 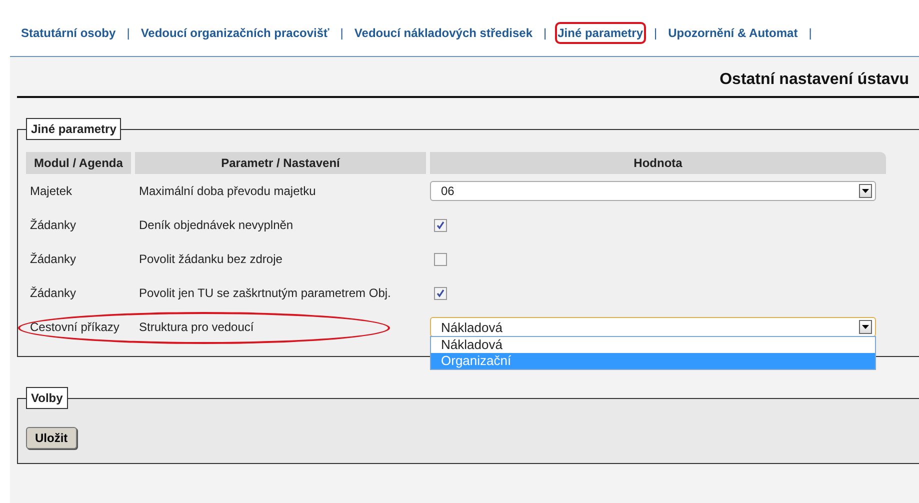 What do you see at coordinates (227, 191) in the screenshot?
I see `table-cell: Maximální doba převodu majetku` at bounding box center [227, 191].